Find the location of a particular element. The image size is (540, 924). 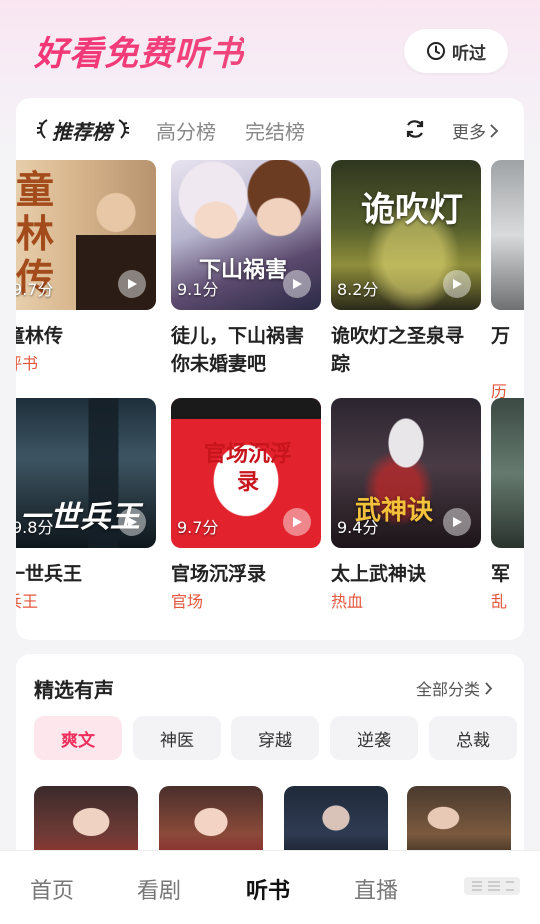

cover-title: 官场沉浮录 is located at coordinates (247, 468).